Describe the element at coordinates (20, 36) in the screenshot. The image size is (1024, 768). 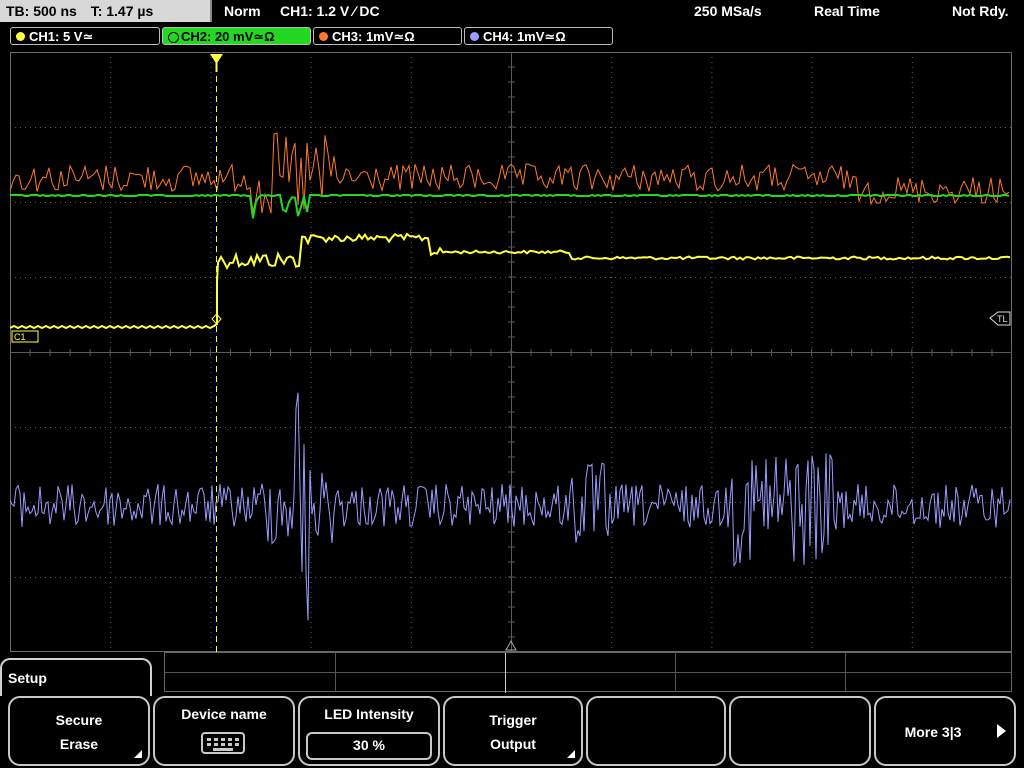
I see `ch1-dot-icon` at that location.